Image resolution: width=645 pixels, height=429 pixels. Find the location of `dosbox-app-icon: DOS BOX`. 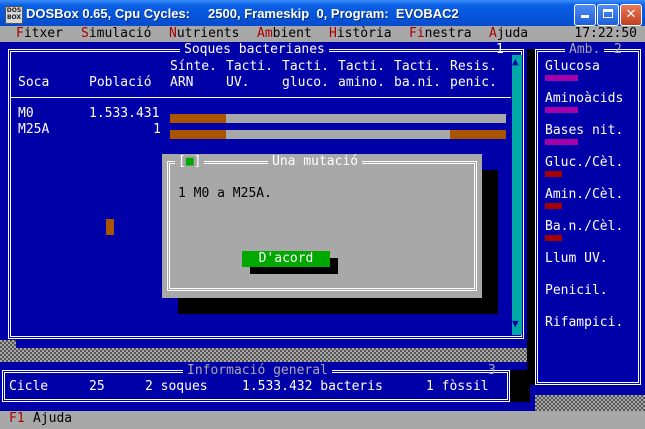

dosbox-app-icon: DOS BOX is located at coordinates (14, 15).